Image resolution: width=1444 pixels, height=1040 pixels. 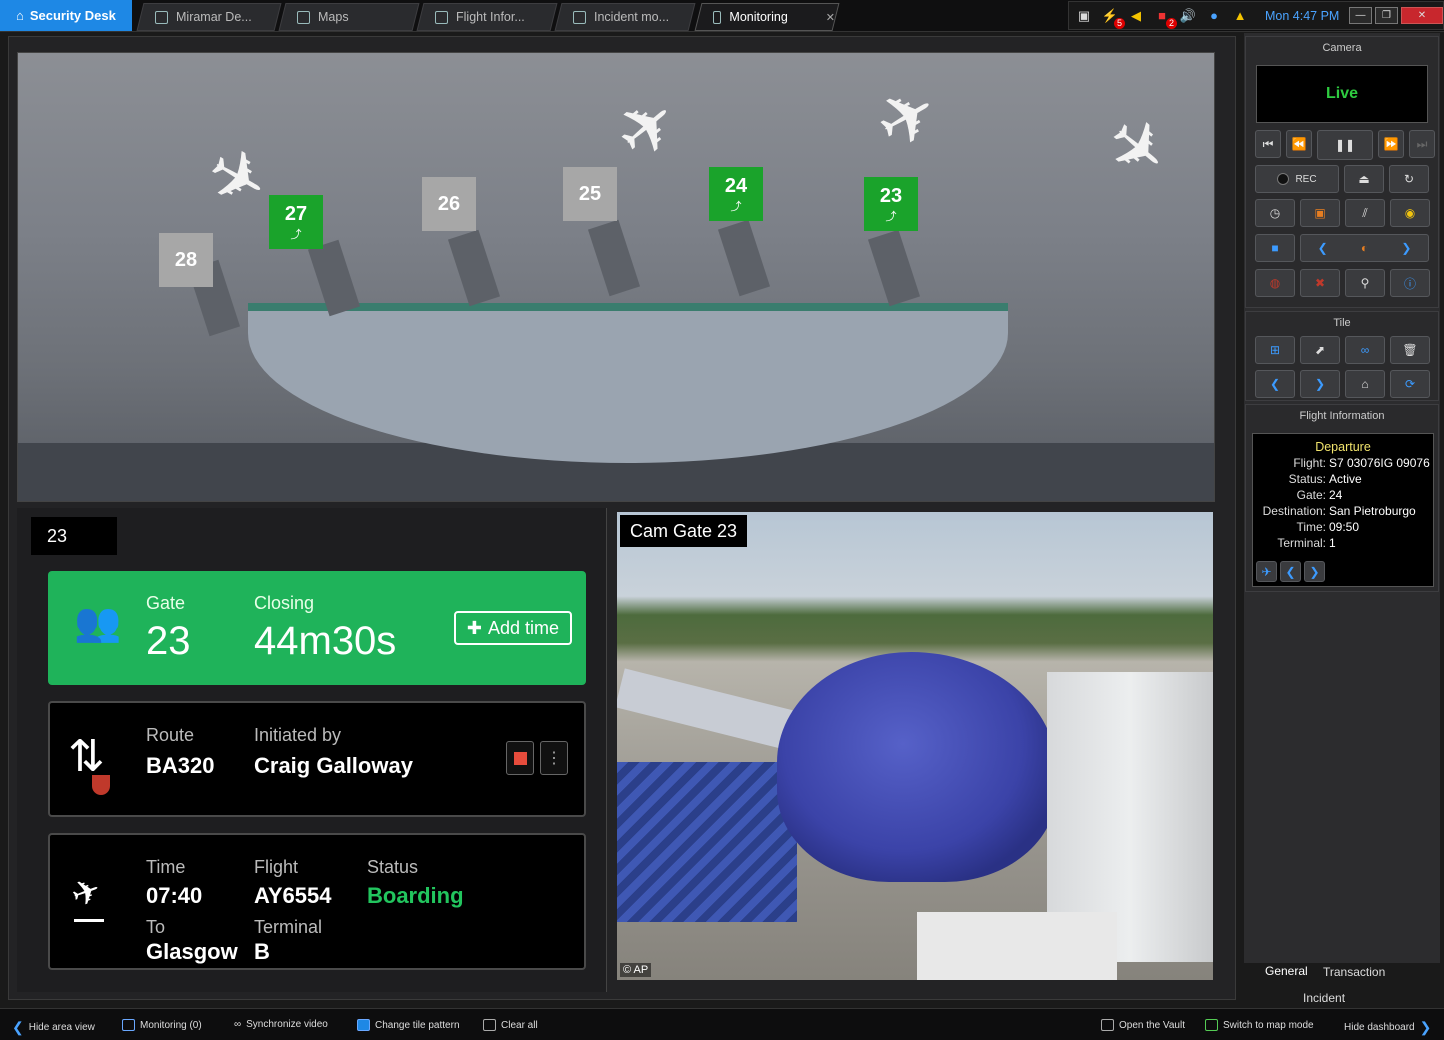 I want to click on jump-end-icon: ⏭, so click(x=1422, y=144).